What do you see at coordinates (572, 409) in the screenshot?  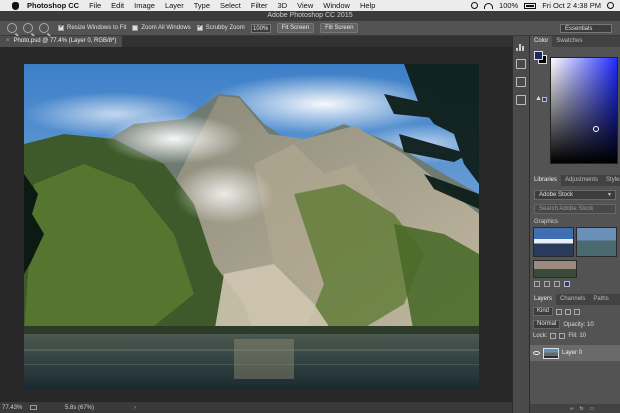 I see `link-icon: ∞` at bounding box center [572, 409].